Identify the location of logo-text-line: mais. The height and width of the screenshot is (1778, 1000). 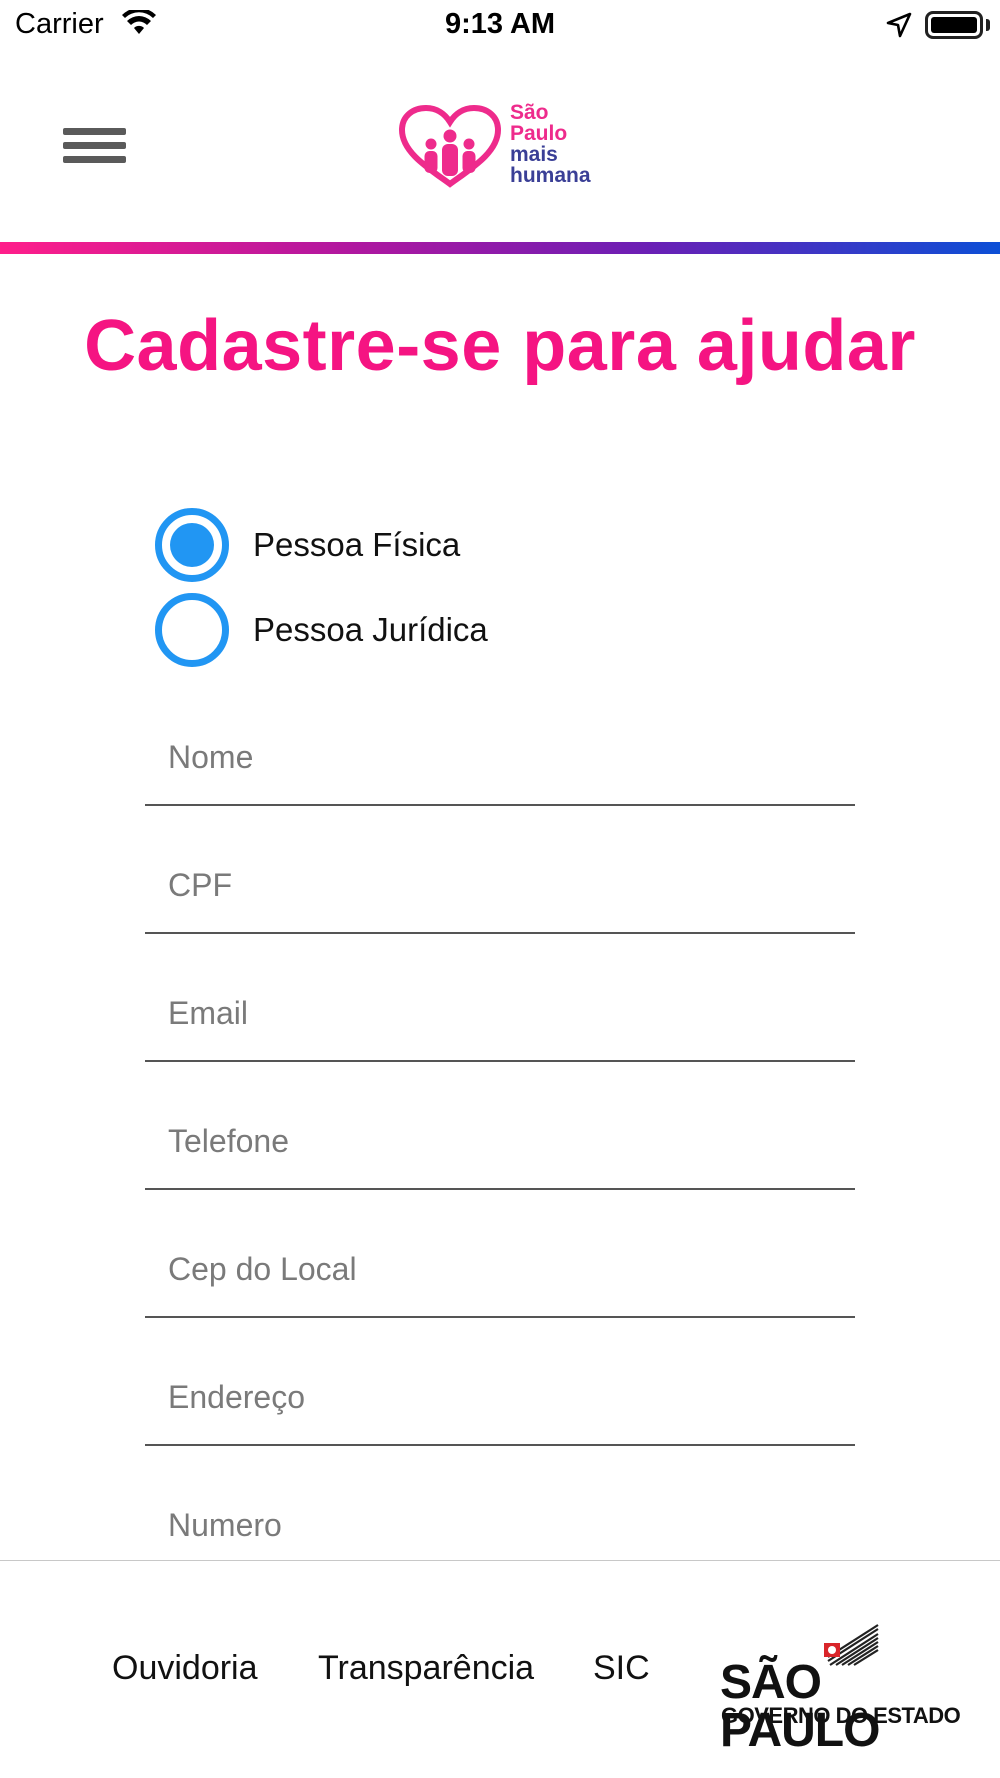
(534, 154).